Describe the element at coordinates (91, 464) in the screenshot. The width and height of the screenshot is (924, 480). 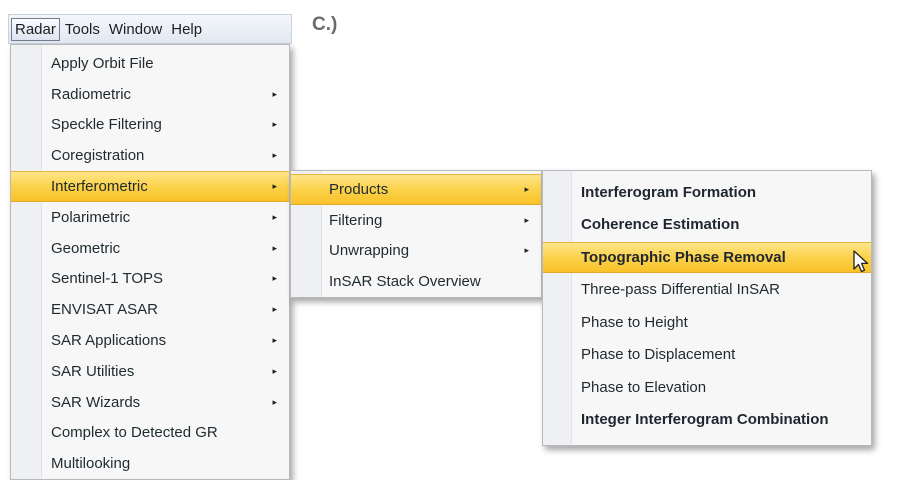
I see `radar-menu-item-label: Multilooking` at that location.